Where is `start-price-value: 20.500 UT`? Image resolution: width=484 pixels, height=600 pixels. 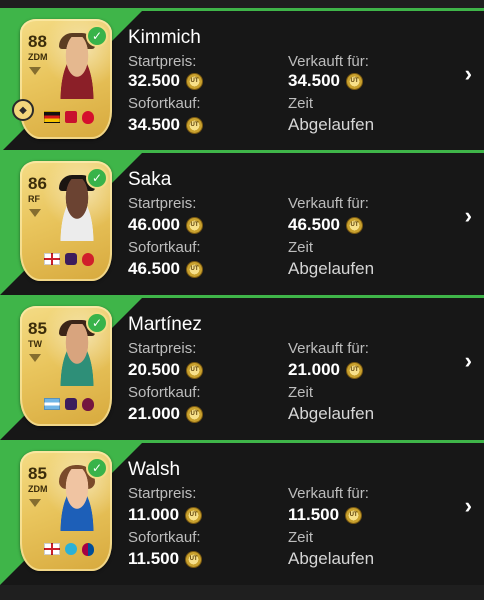 start-price-value: 20.500 UT is located at coordinates (165, 370).